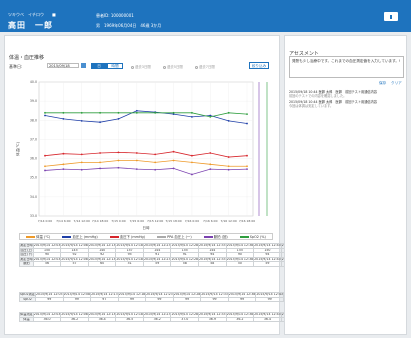  What do you see at coordinates (129, 319) in the screenshot?
I see `value-cell: 36.5` at bounding box center [129, 319].